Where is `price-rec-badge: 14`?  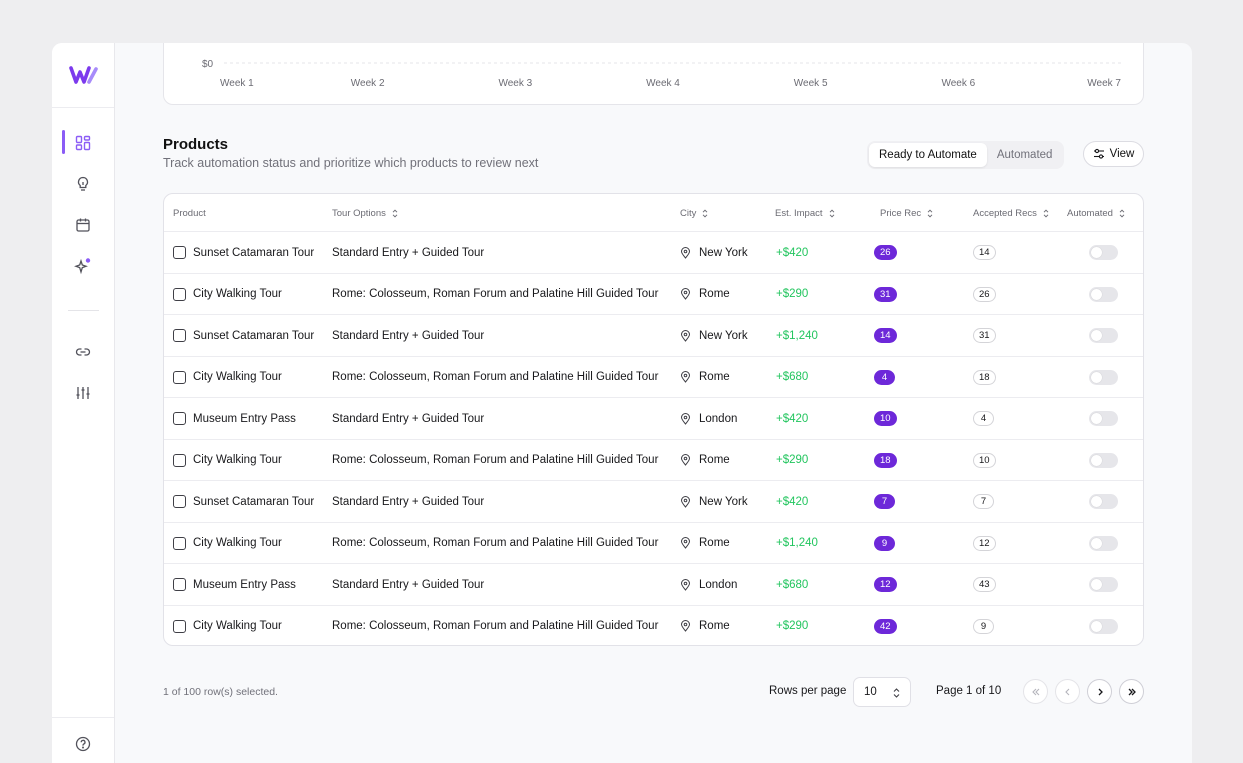
price-rec-badge: 14 is located at coordinates (885, 336).